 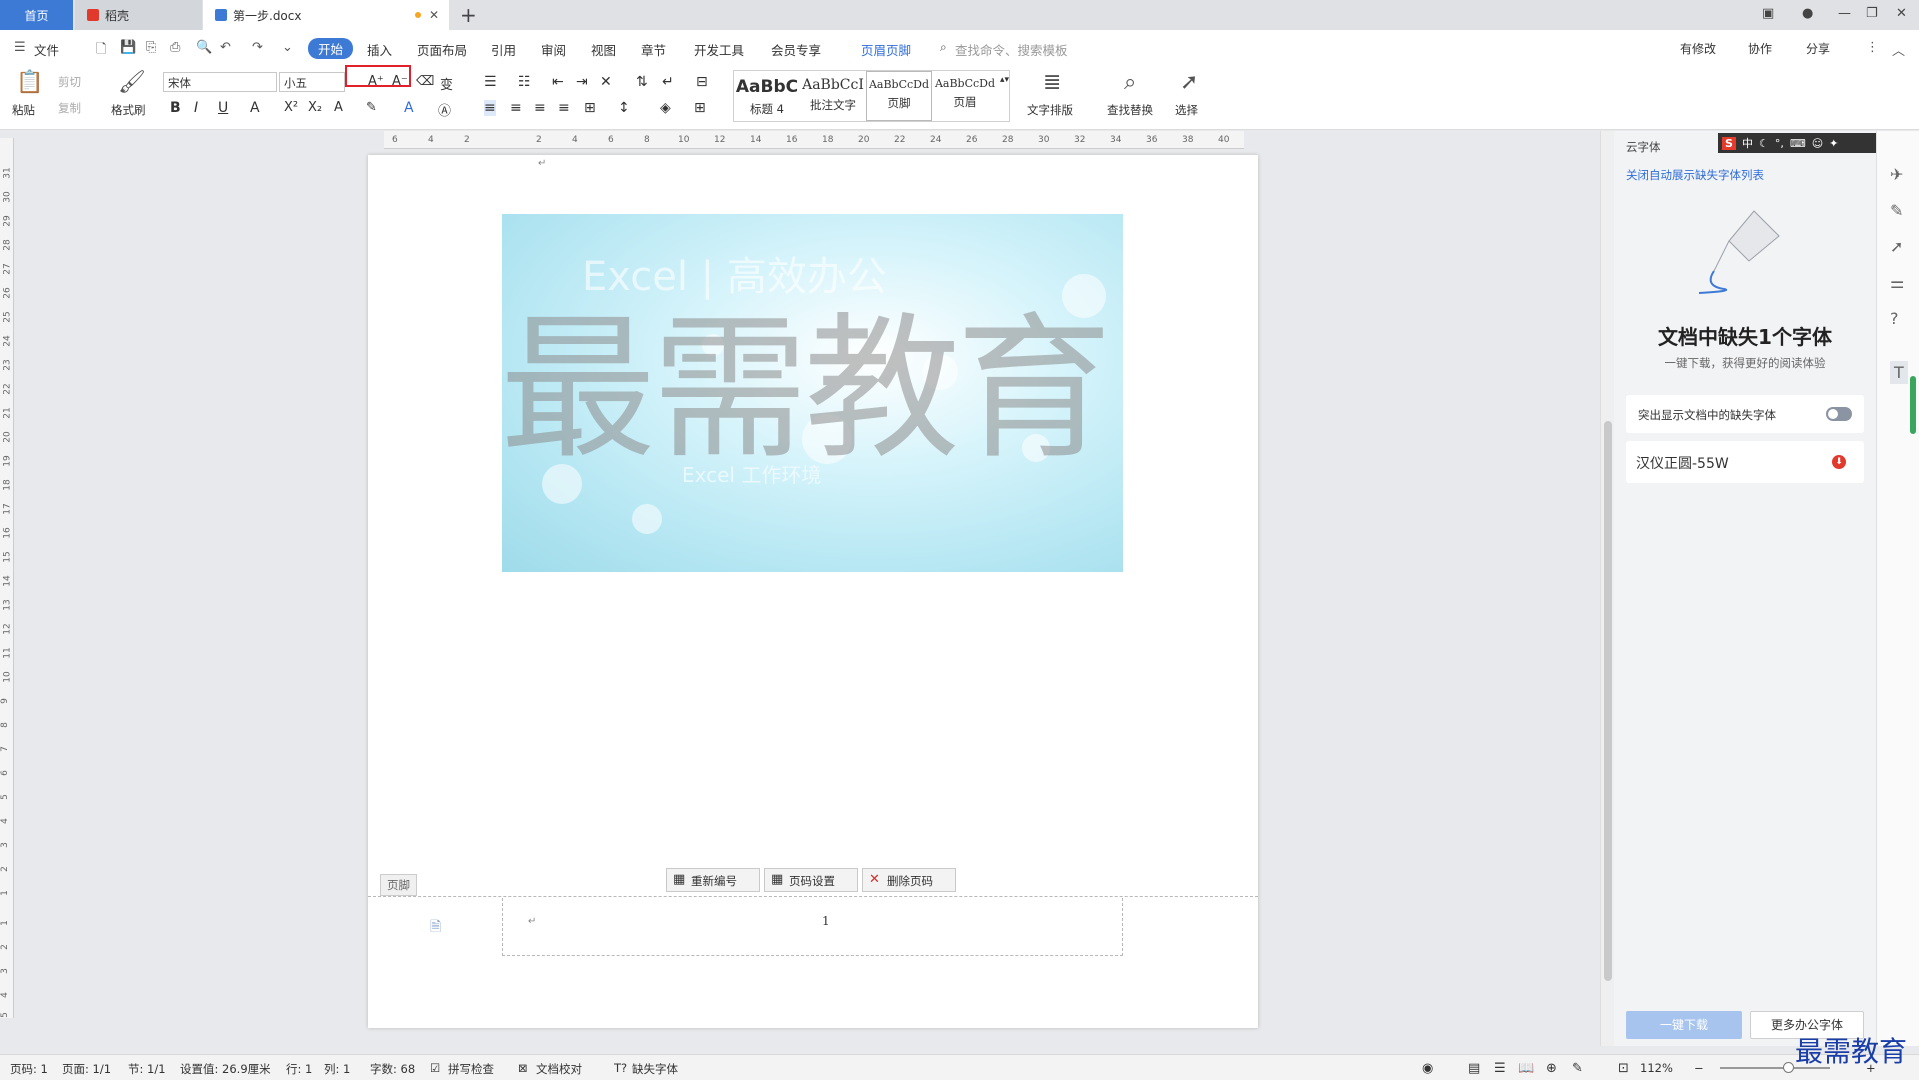 I want to click on menu-header-footer: 页眉页脚, so click(x=886, y=49).